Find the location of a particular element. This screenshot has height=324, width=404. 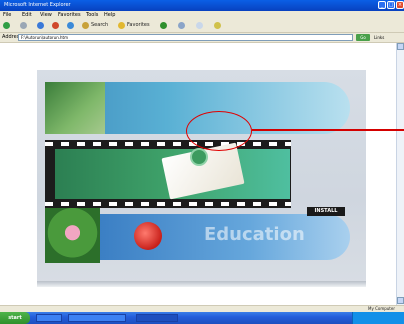

back-icon is located at coordinates (6, 25).